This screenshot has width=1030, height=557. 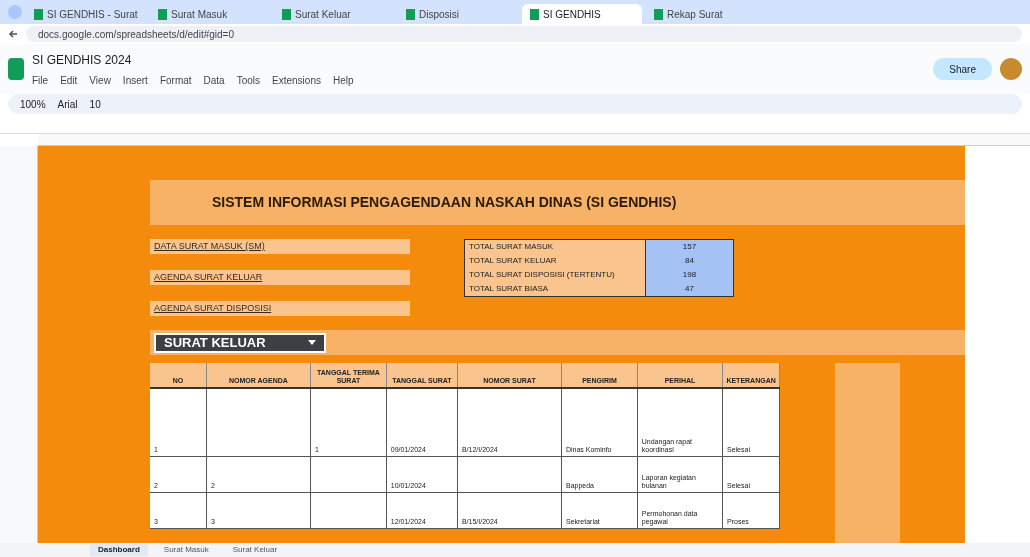 I want to click on zoom-select: 100%, so click(x=33, y=104).